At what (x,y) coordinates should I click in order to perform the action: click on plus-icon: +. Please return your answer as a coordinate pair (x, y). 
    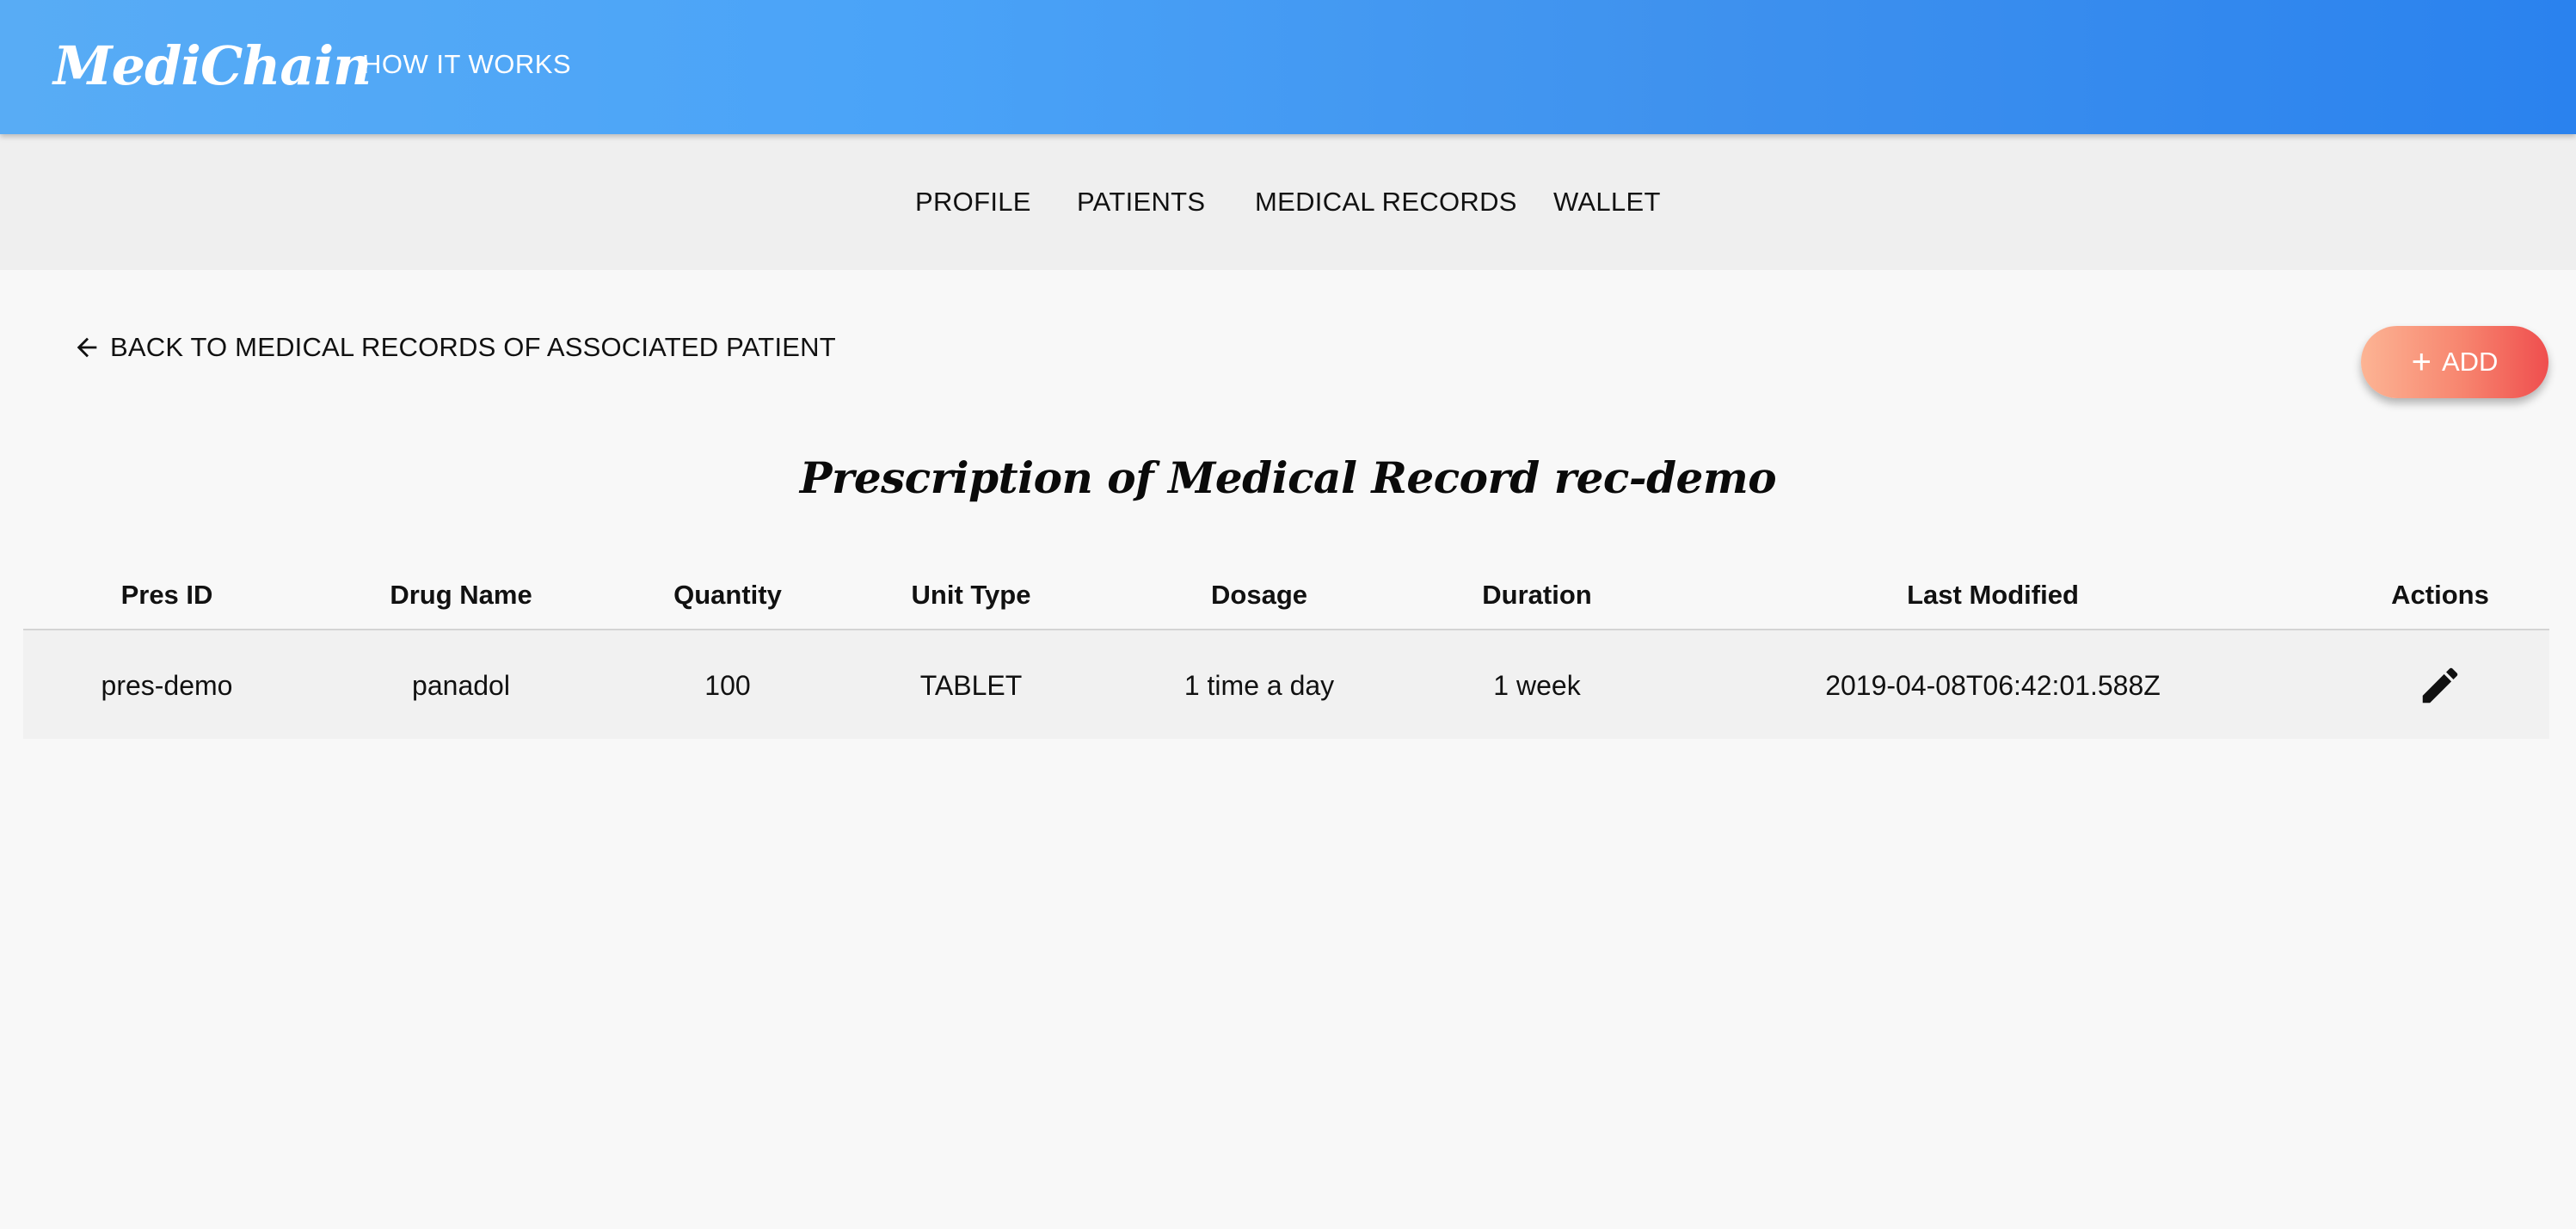
    Looking at the image, I should click on (2421, 362).